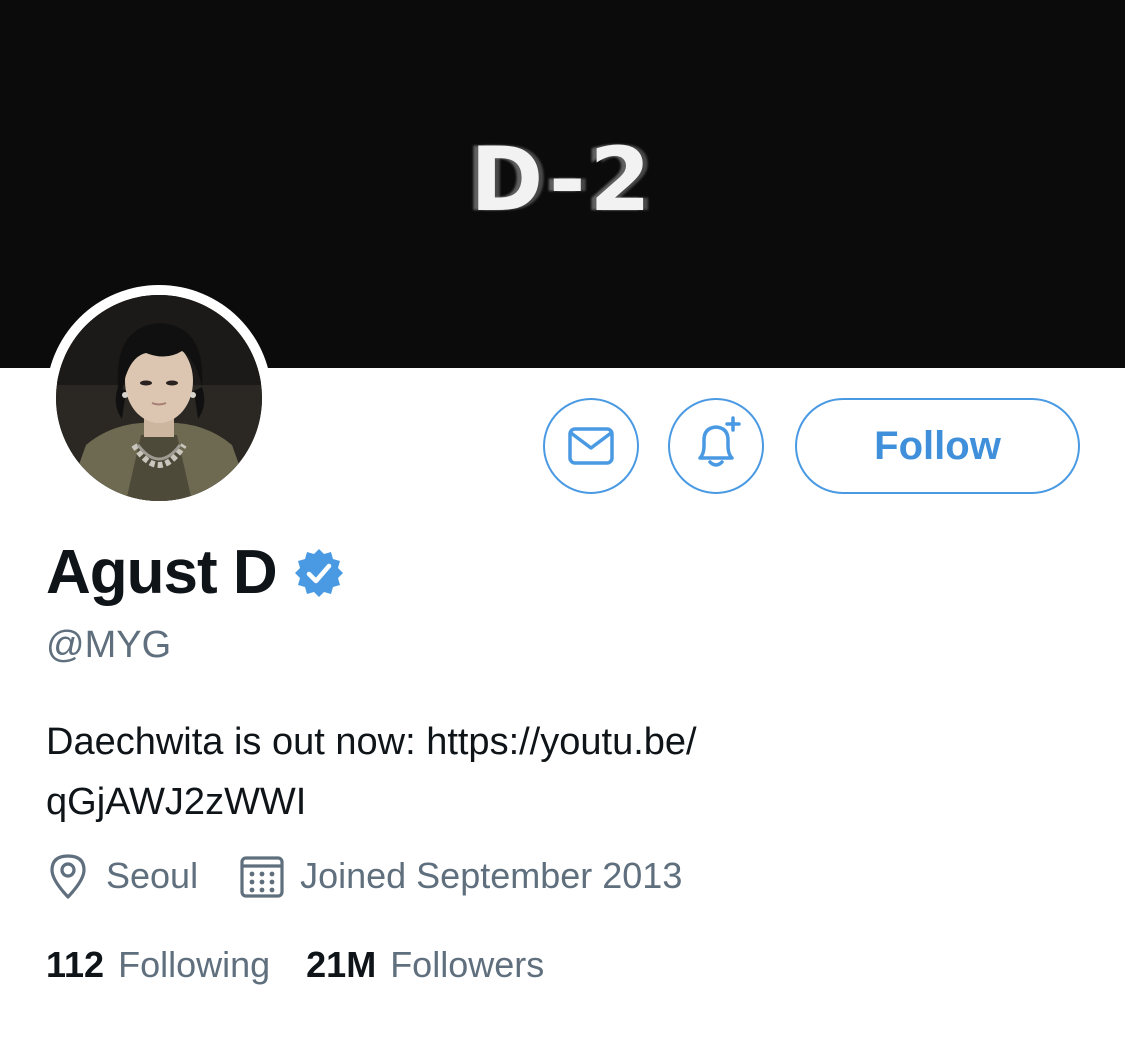 The width and height of the screenshot is (1125, 1038). I want to click on following-stat: 112 Following, so click(158, 965).